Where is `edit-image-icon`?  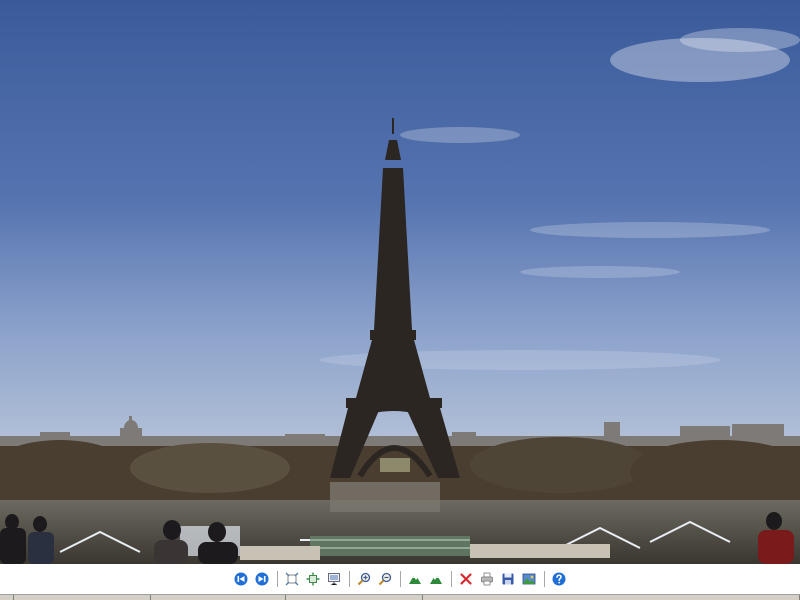 edit-image-icon is located at coordinates (529, 579).